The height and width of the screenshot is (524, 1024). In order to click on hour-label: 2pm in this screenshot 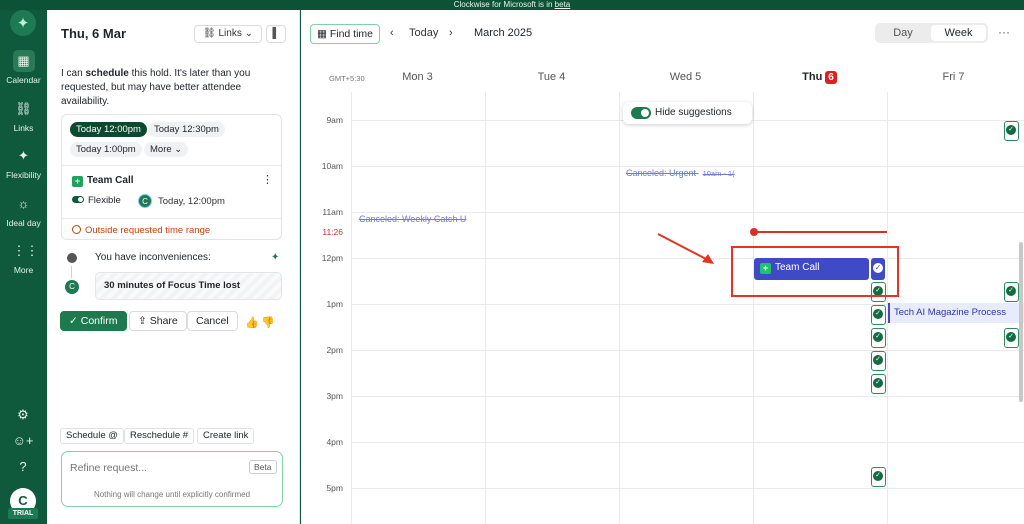, I will do `click(334, 350)`.